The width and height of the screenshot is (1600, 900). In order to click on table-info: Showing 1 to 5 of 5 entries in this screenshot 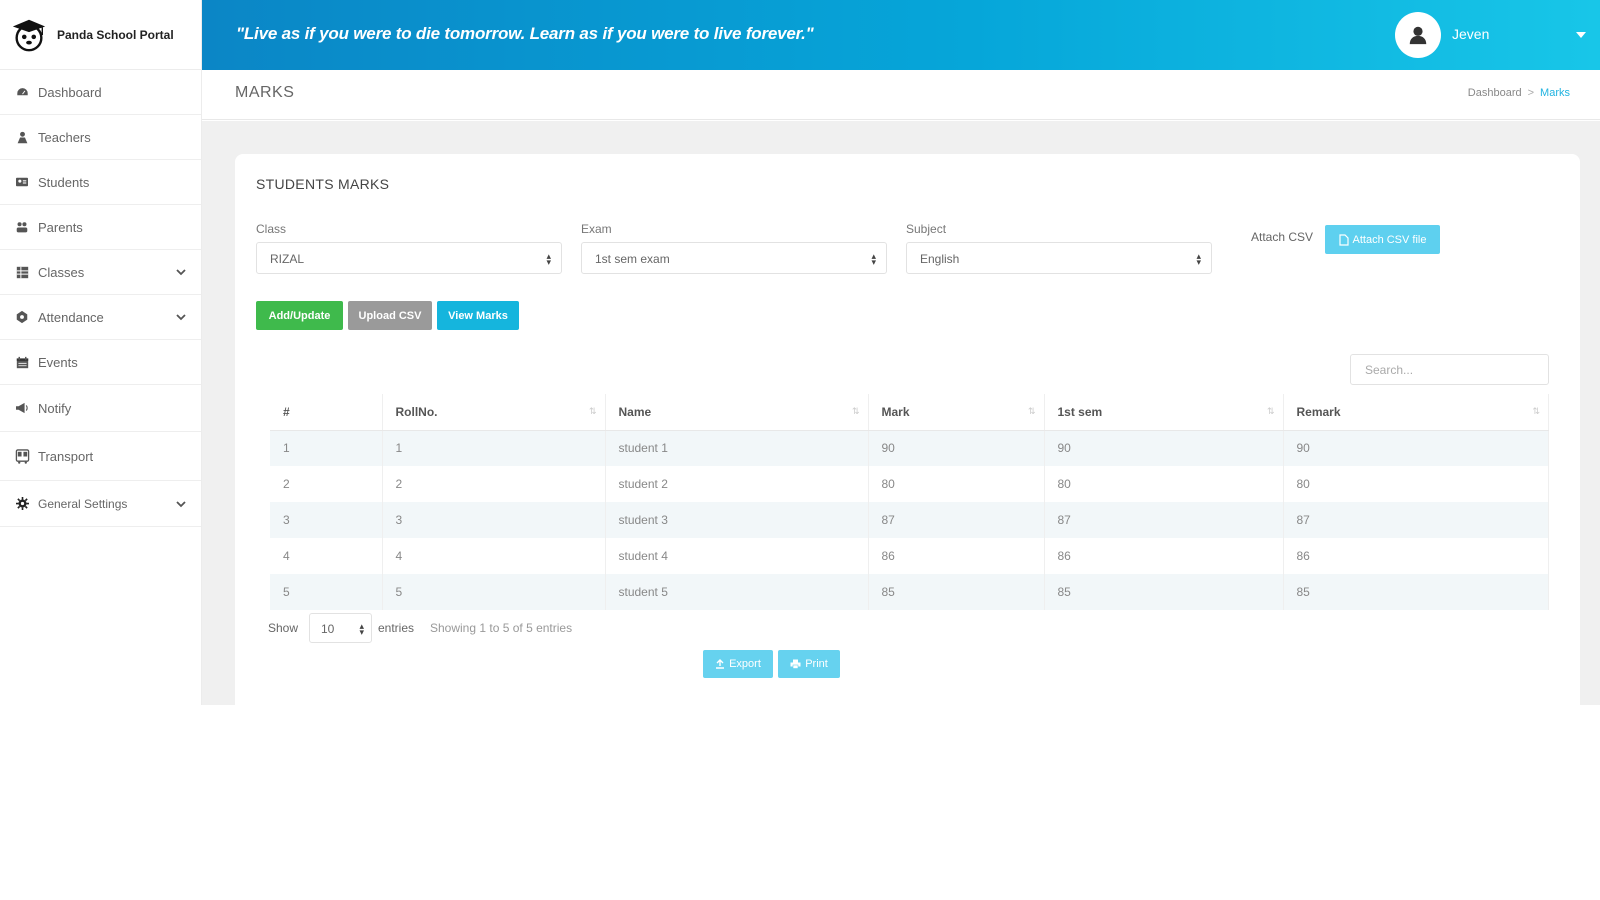, I will do `click(501, 628)`.